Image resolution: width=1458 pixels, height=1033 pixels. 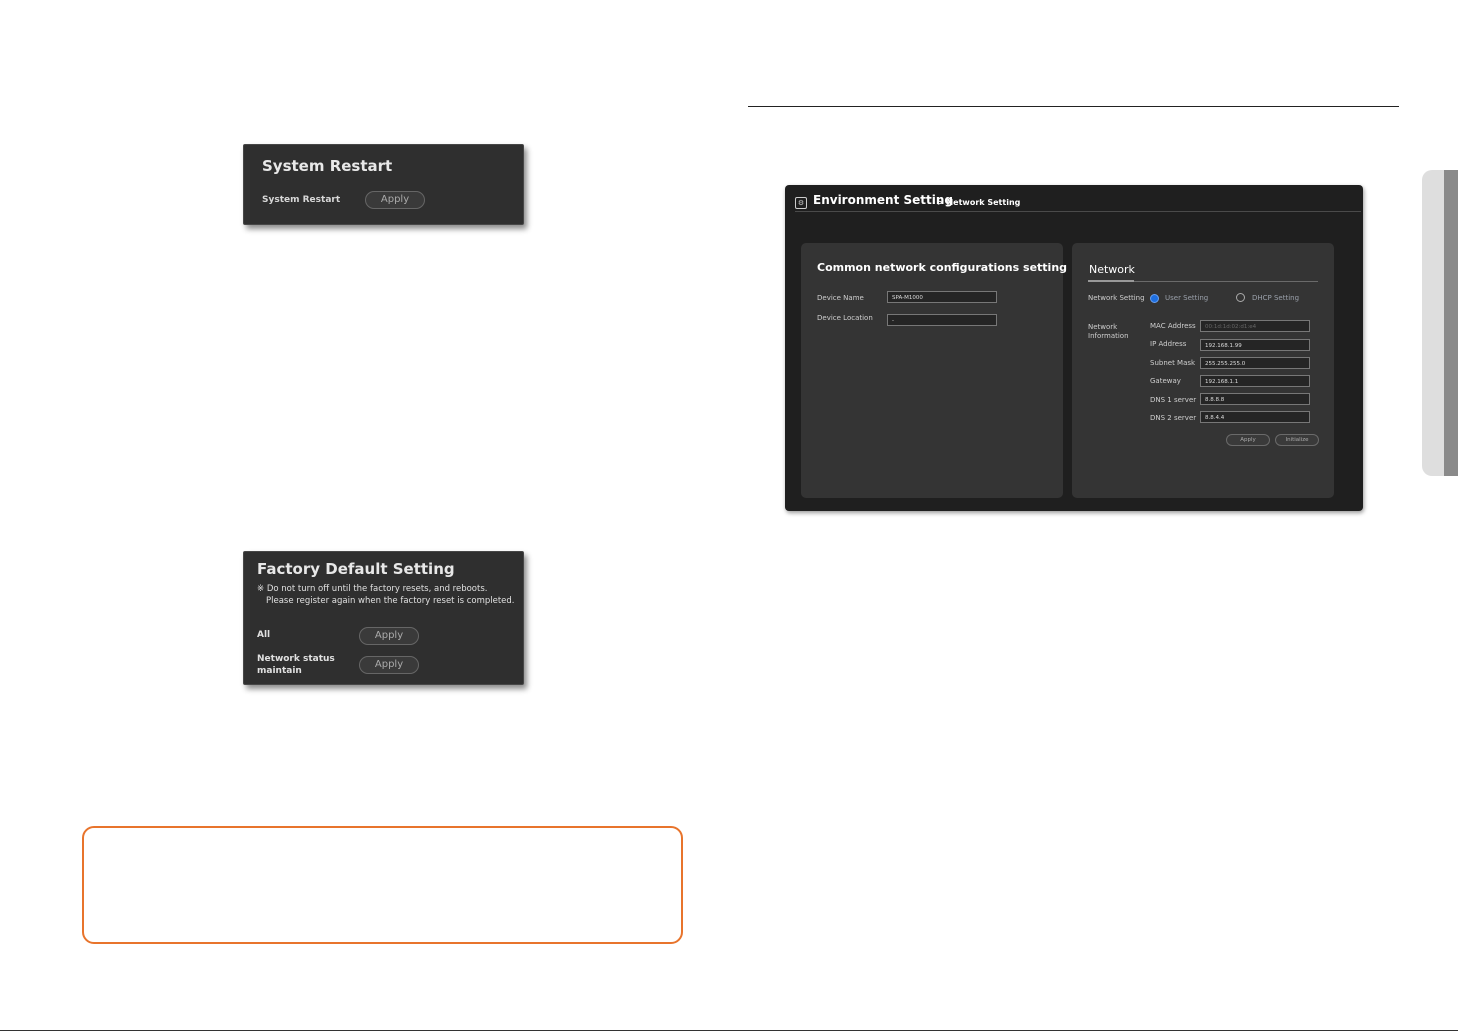 I want to click on network-info-label-1: Network, so click(x=1103, y=327).